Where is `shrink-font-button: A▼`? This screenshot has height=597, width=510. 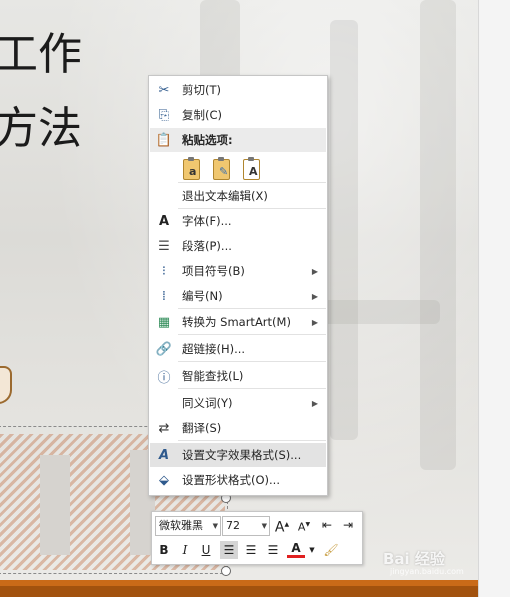
shrink-font-button: A▼ is located at coordinates (304, 525).